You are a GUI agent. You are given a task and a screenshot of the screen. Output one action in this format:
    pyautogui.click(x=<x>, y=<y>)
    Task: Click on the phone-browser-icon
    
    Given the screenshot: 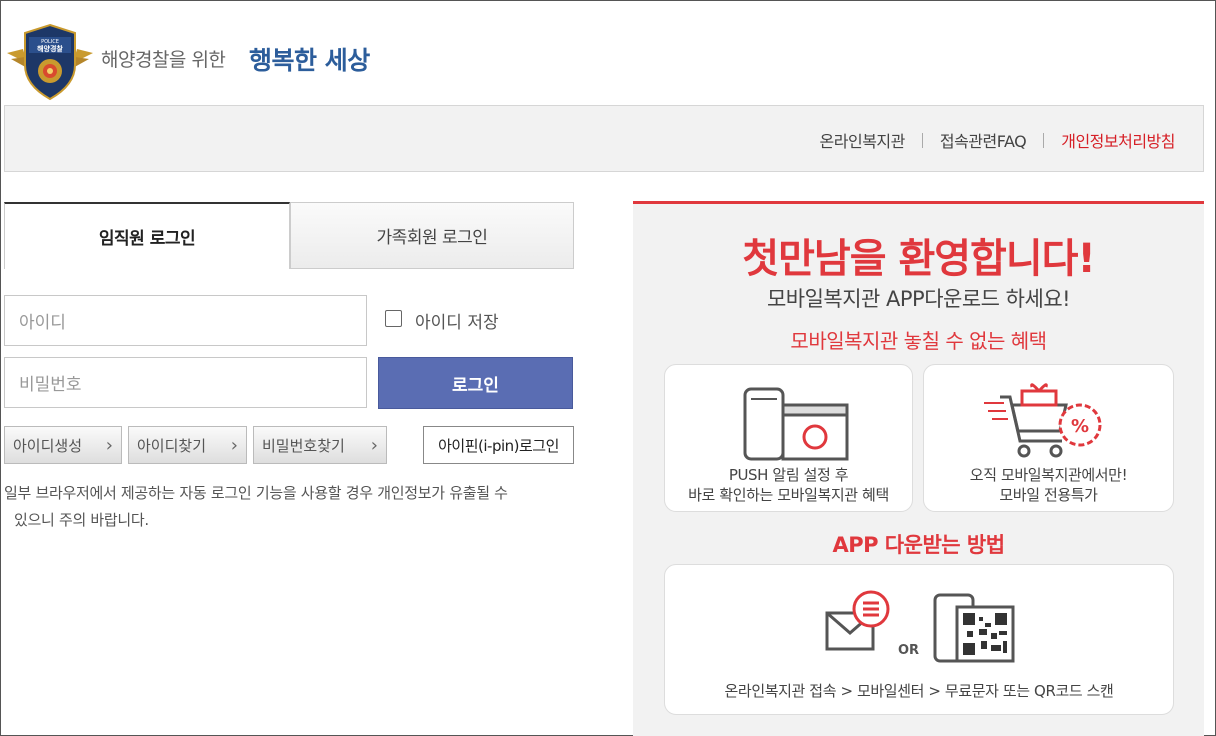 What is the action you would take?
    pyautogui.click(x=796, y=424)
    